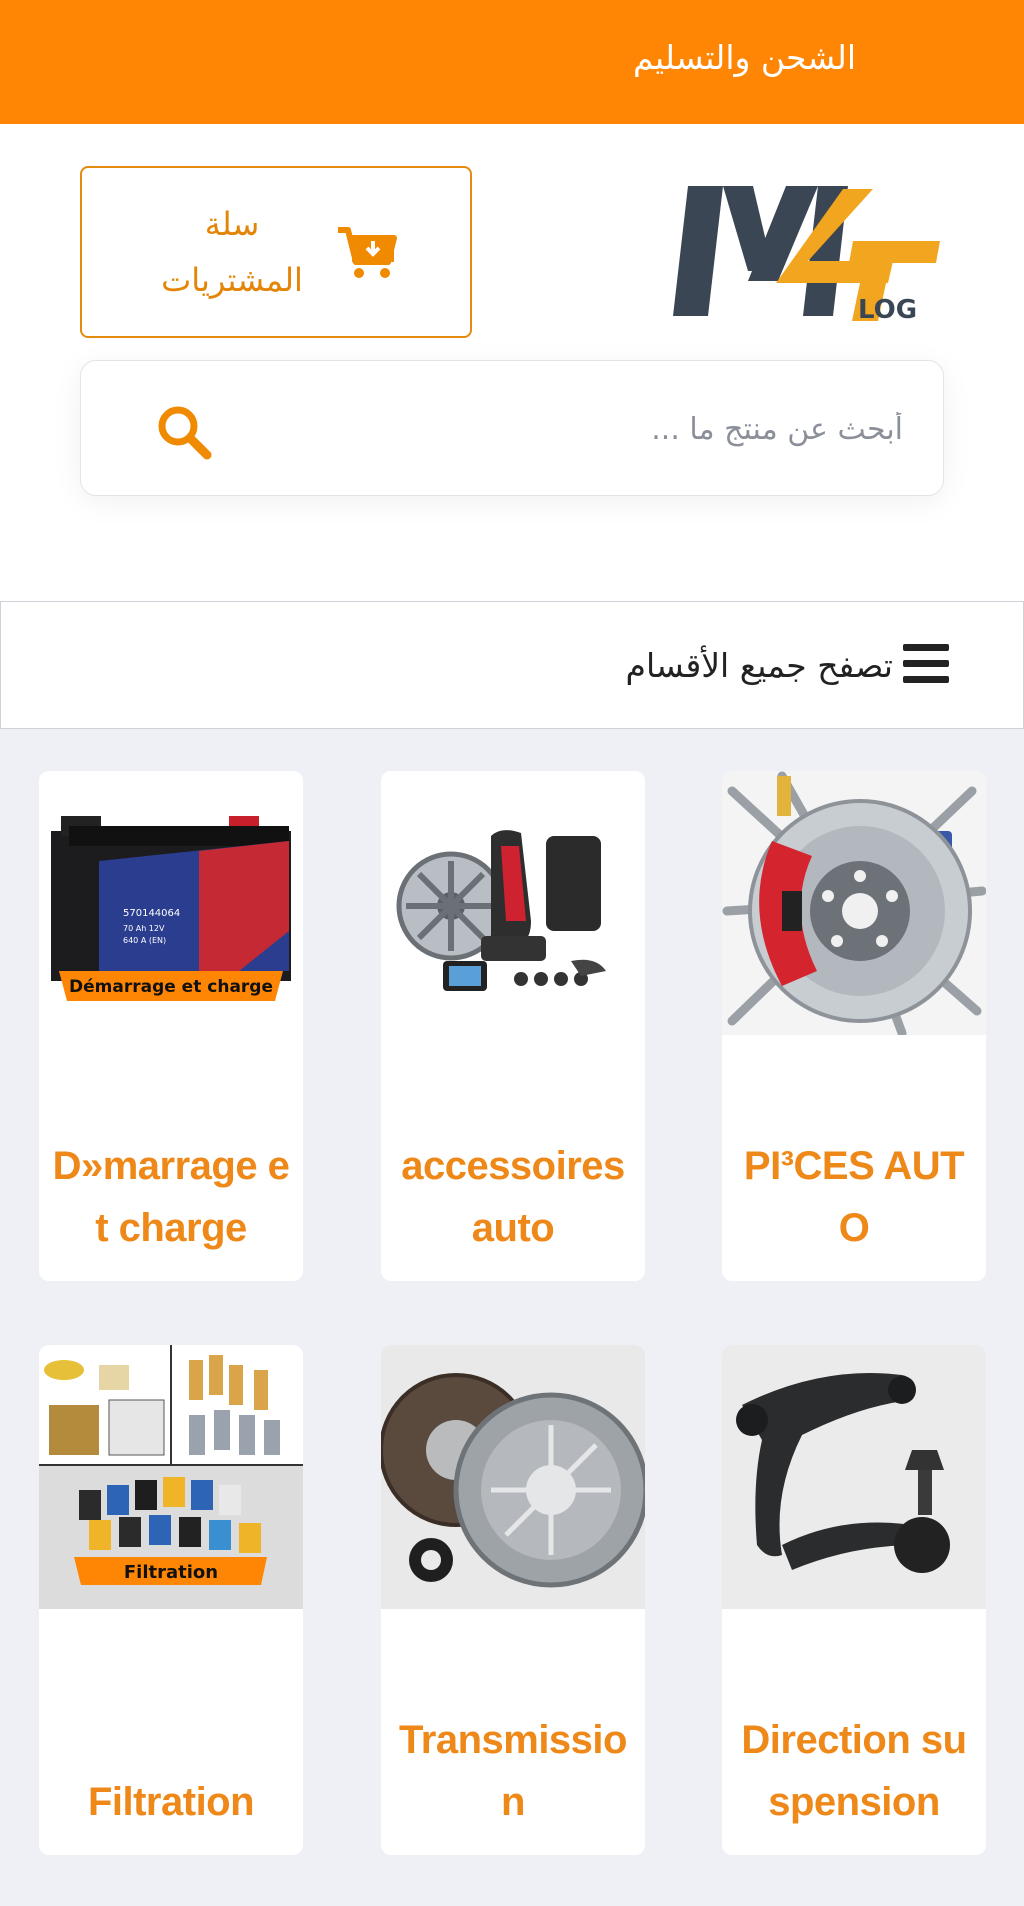  I want to click on site-logo: LOG, so click(804, 256).